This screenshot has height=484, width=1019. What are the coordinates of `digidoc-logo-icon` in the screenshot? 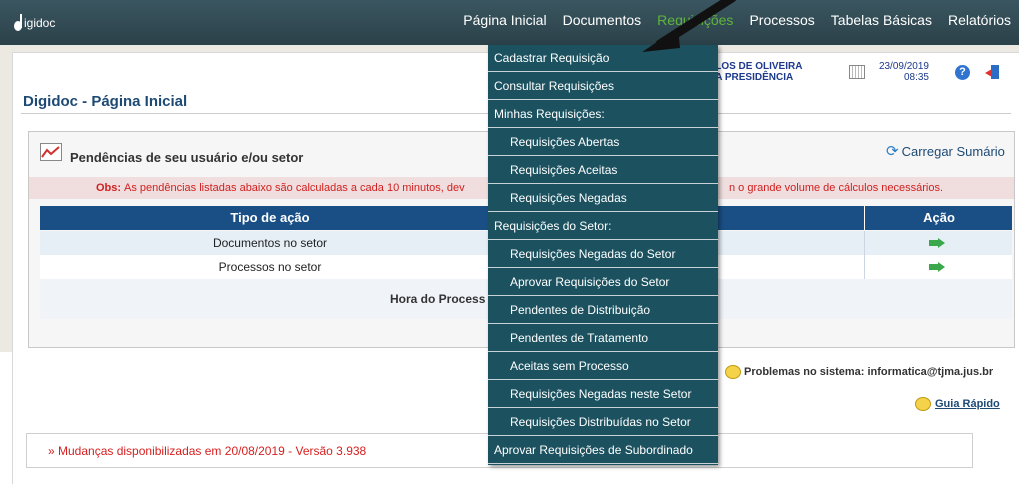 It's located at (18, 23).